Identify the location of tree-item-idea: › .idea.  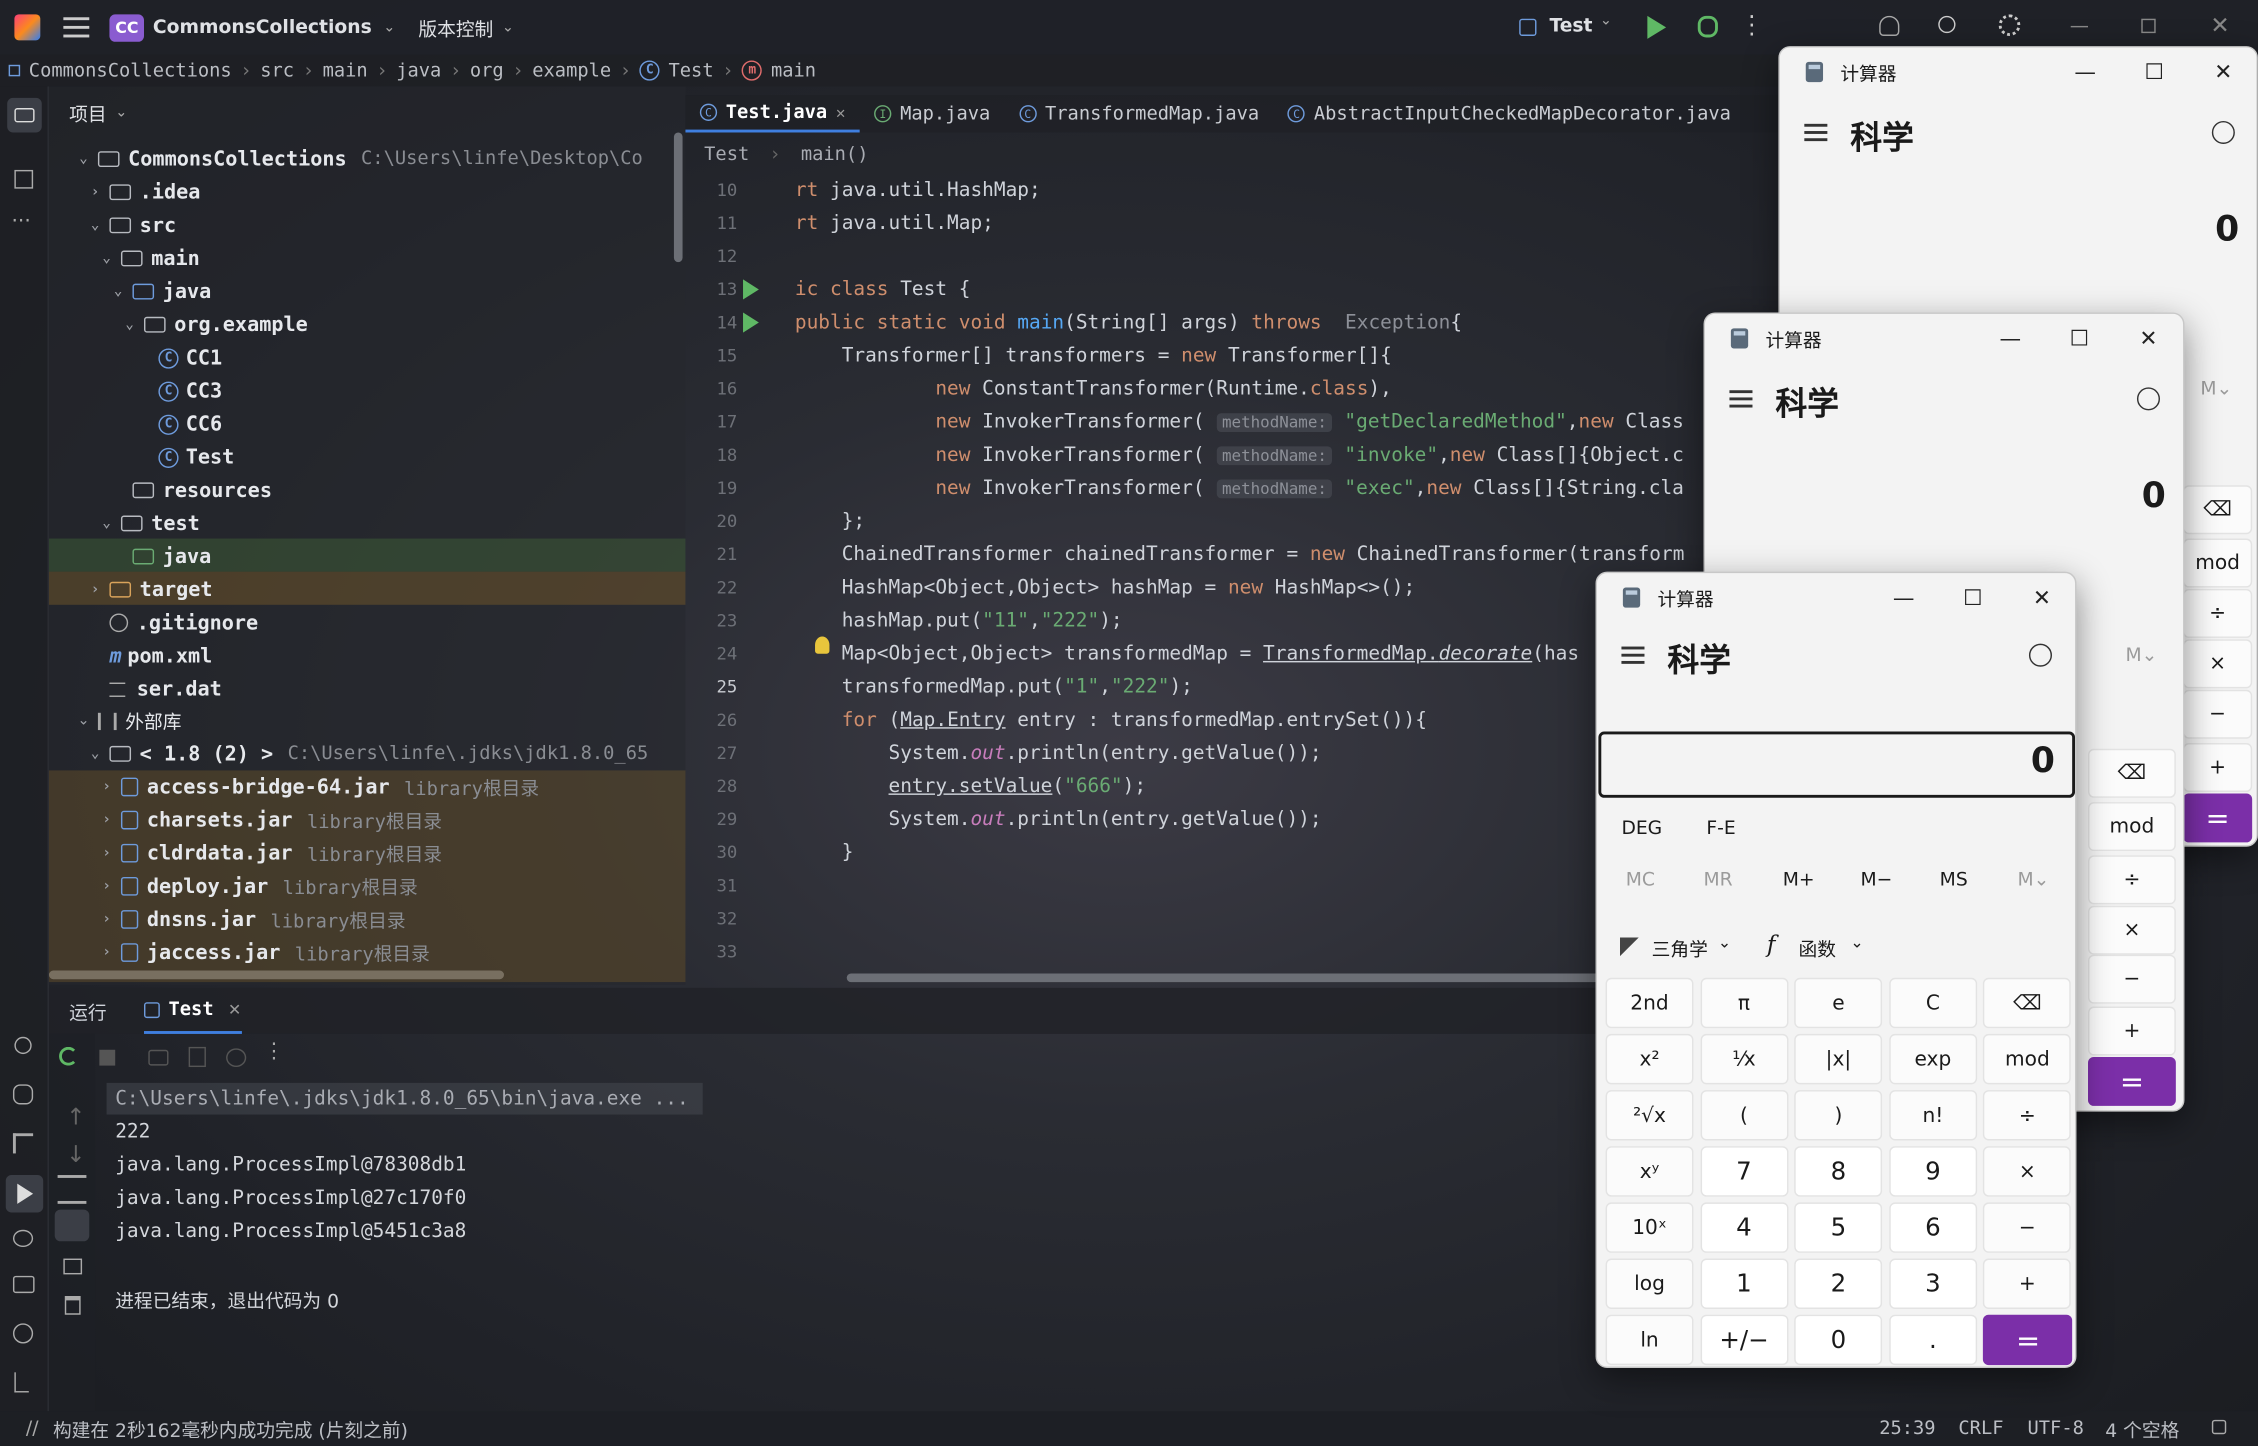
(143, 192).